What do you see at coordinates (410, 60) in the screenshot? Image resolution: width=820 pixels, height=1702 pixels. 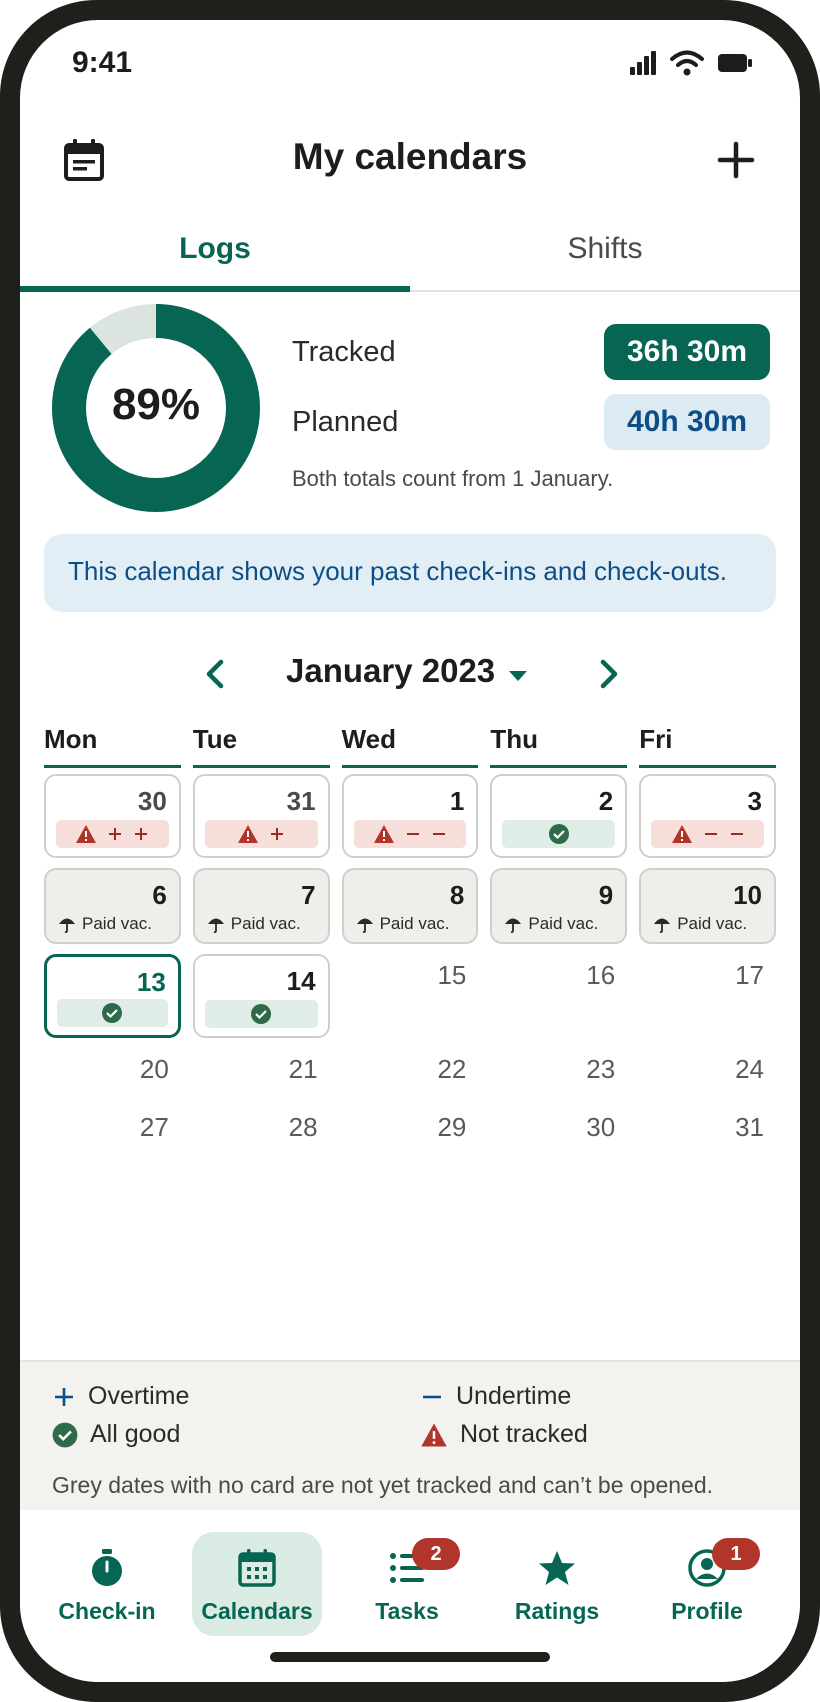 I see `status-bar: 9:41` at bounding box center [410, 60].